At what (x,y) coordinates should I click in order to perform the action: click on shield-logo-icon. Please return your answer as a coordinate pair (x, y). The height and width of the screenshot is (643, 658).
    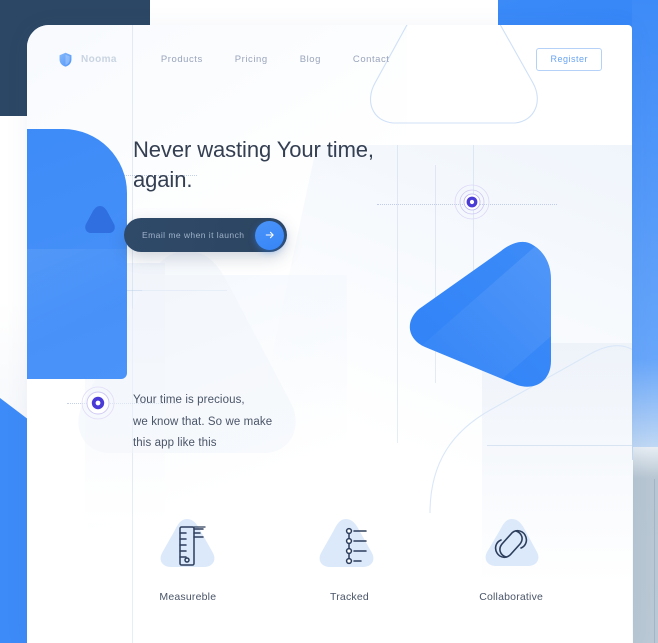
    Looking at the image, I should click on (65, 59).